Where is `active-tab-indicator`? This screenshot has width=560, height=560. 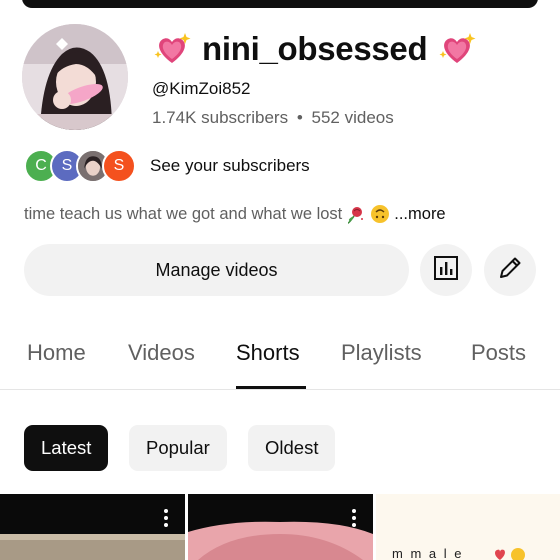
active-tab-indicator is located at coordinates (271, 387).